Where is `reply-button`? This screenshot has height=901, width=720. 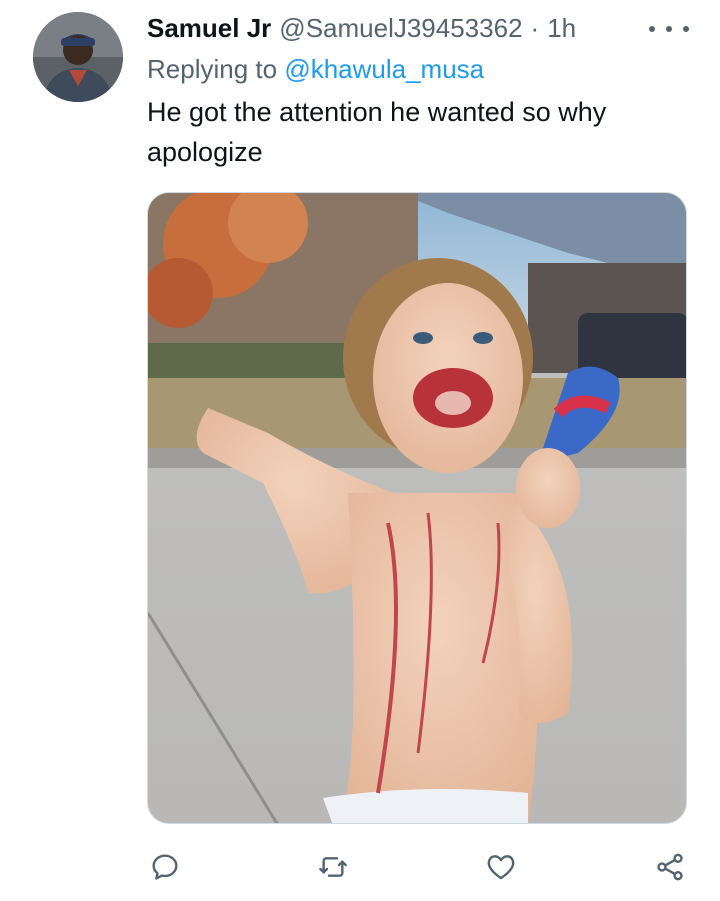
reply-button is located at coordinates (165, 867).